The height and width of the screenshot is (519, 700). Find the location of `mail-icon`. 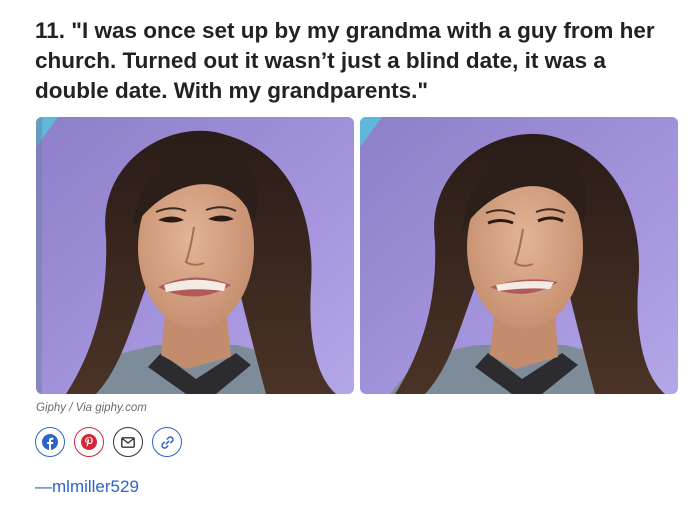

mail-icon is located at coordinates (128, 442).